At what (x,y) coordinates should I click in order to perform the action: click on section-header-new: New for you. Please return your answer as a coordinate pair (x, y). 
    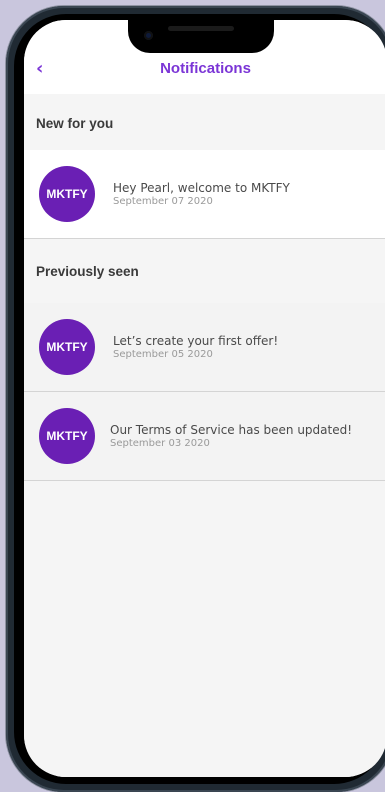
    Looking at the image, I should click on (75, 123).